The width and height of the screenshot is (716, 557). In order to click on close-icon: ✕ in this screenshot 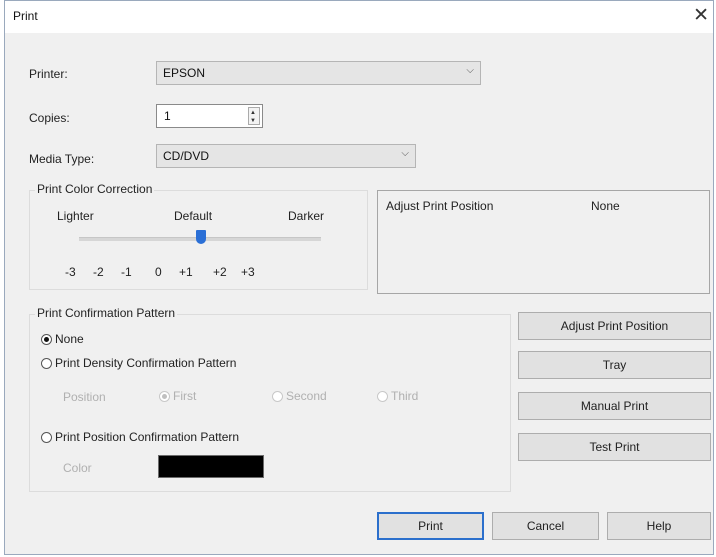, I will do `click(701, 16)`.